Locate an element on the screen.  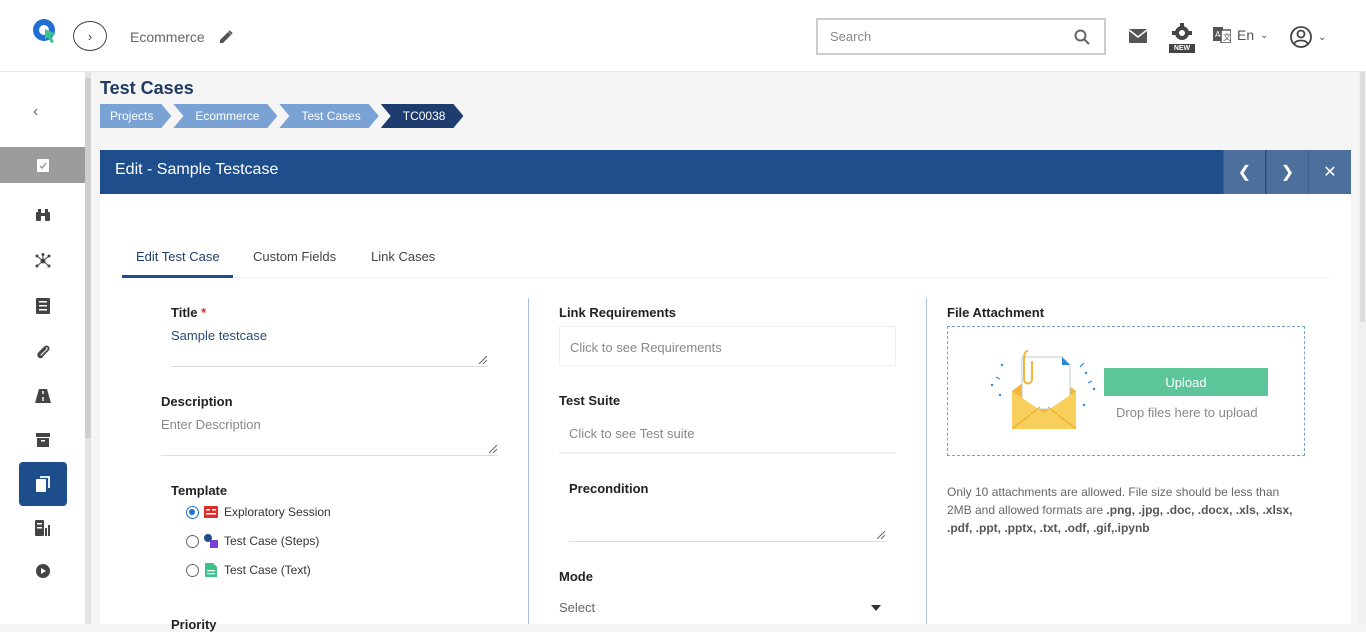
sidebar-item-attachments is located at coordinates (42, 352).